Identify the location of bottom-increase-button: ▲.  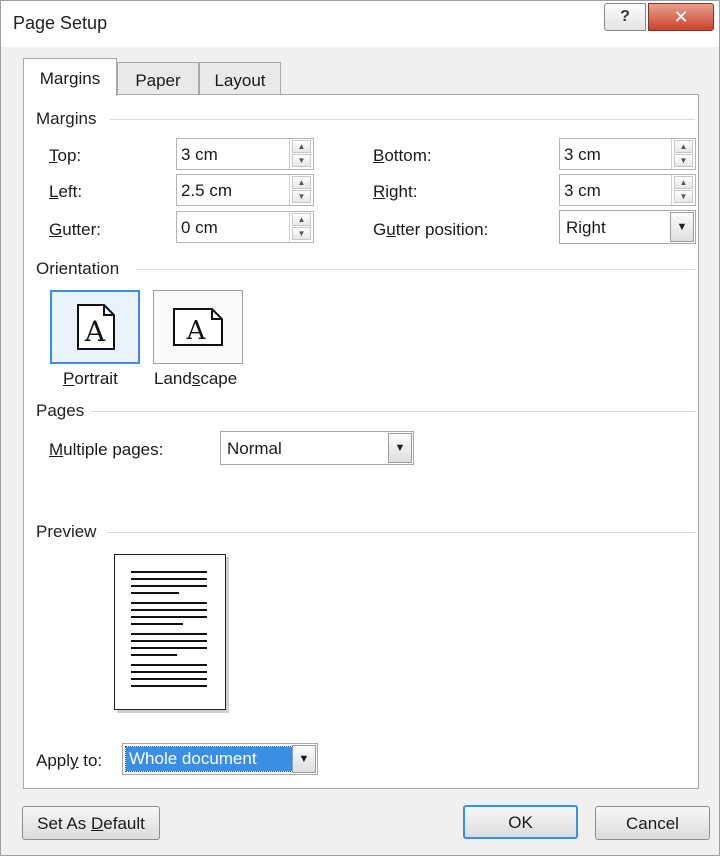
(683, 146).